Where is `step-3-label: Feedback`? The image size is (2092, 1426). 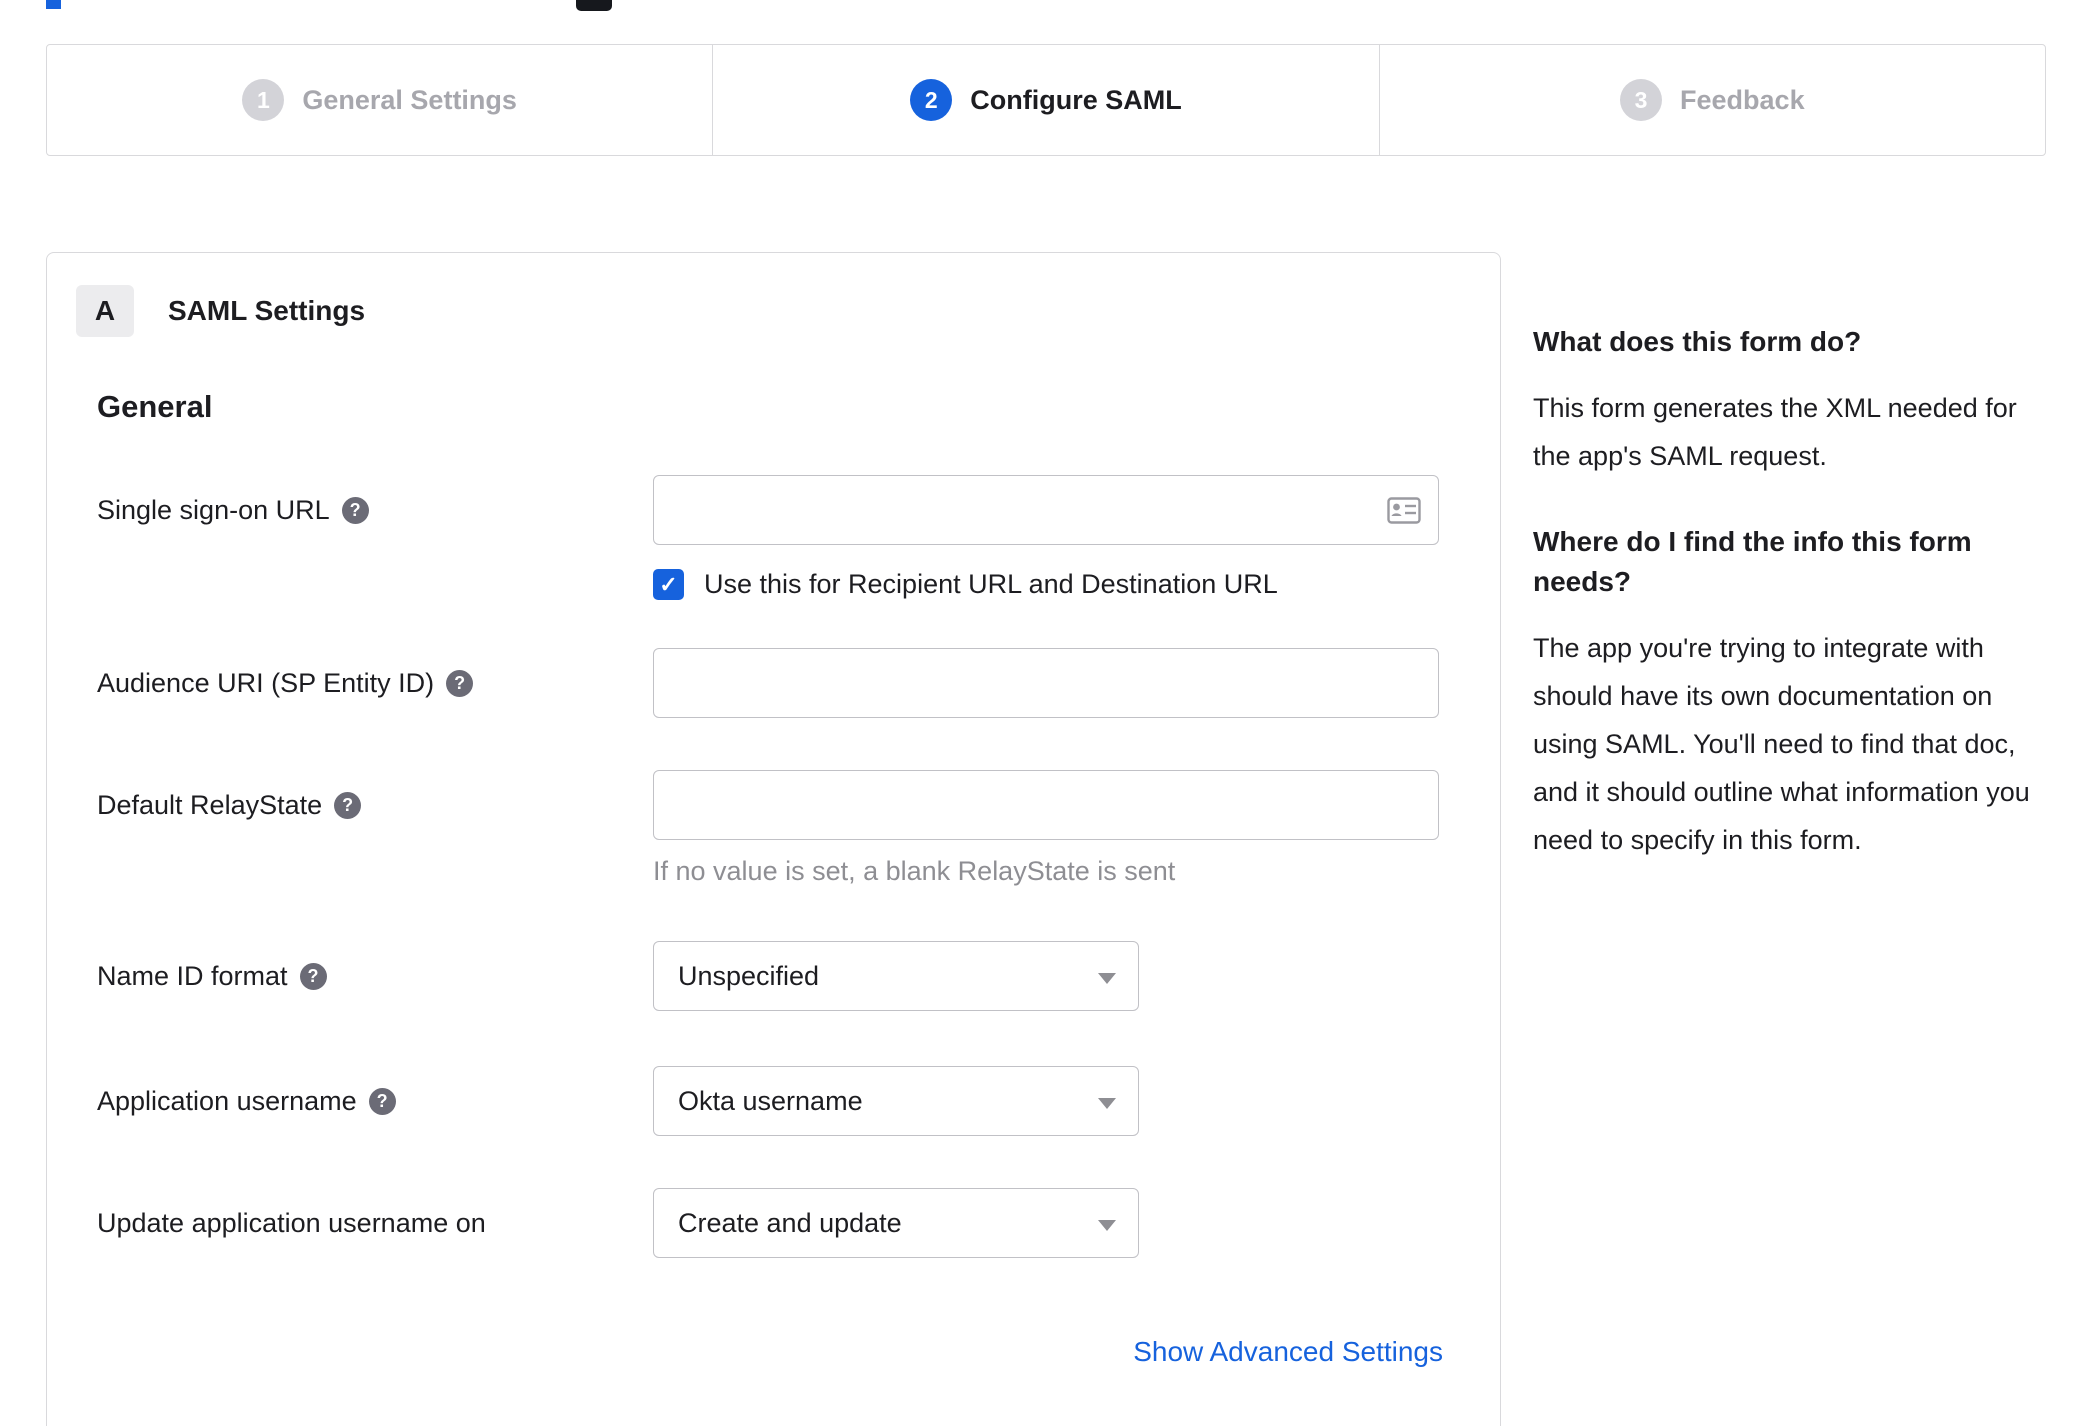 step-3-label: Feedback is located at coordinates (1742, 99).